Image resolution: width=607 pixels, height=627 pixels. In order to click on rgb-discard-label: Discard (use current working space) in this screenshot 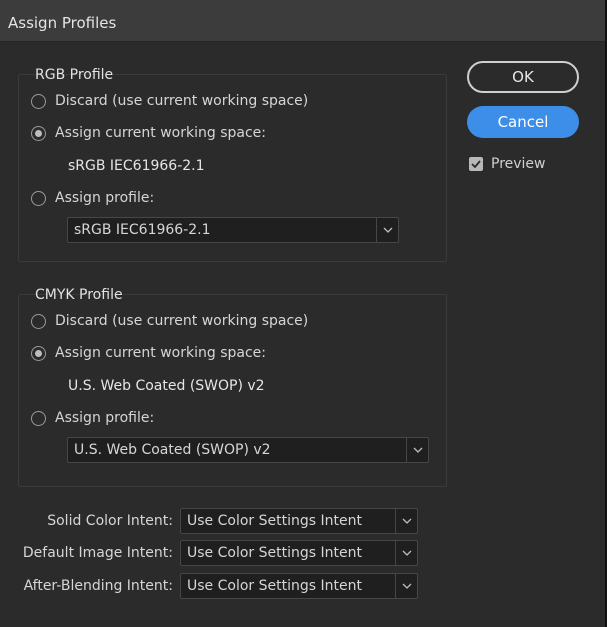, I will do `click(182, 101)`.